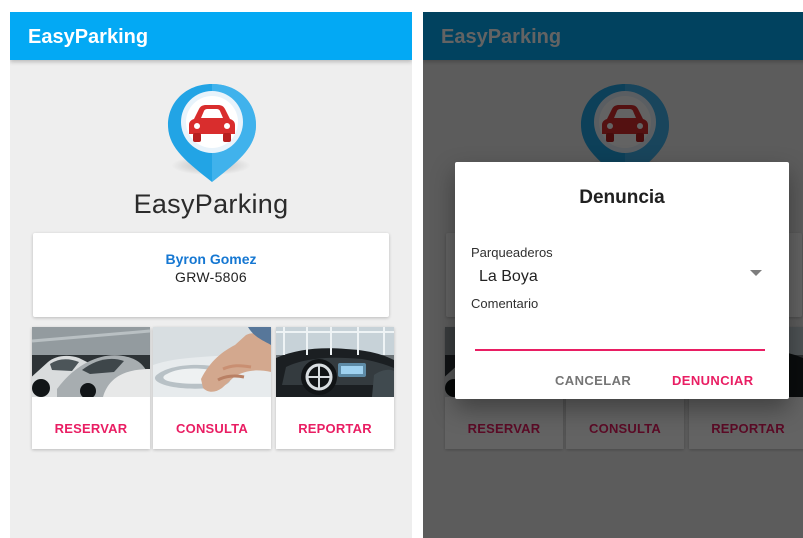 The height and width of the screenshot is (538, 803). I want to click on consult-card: CONSULTA, so click(212, 388).